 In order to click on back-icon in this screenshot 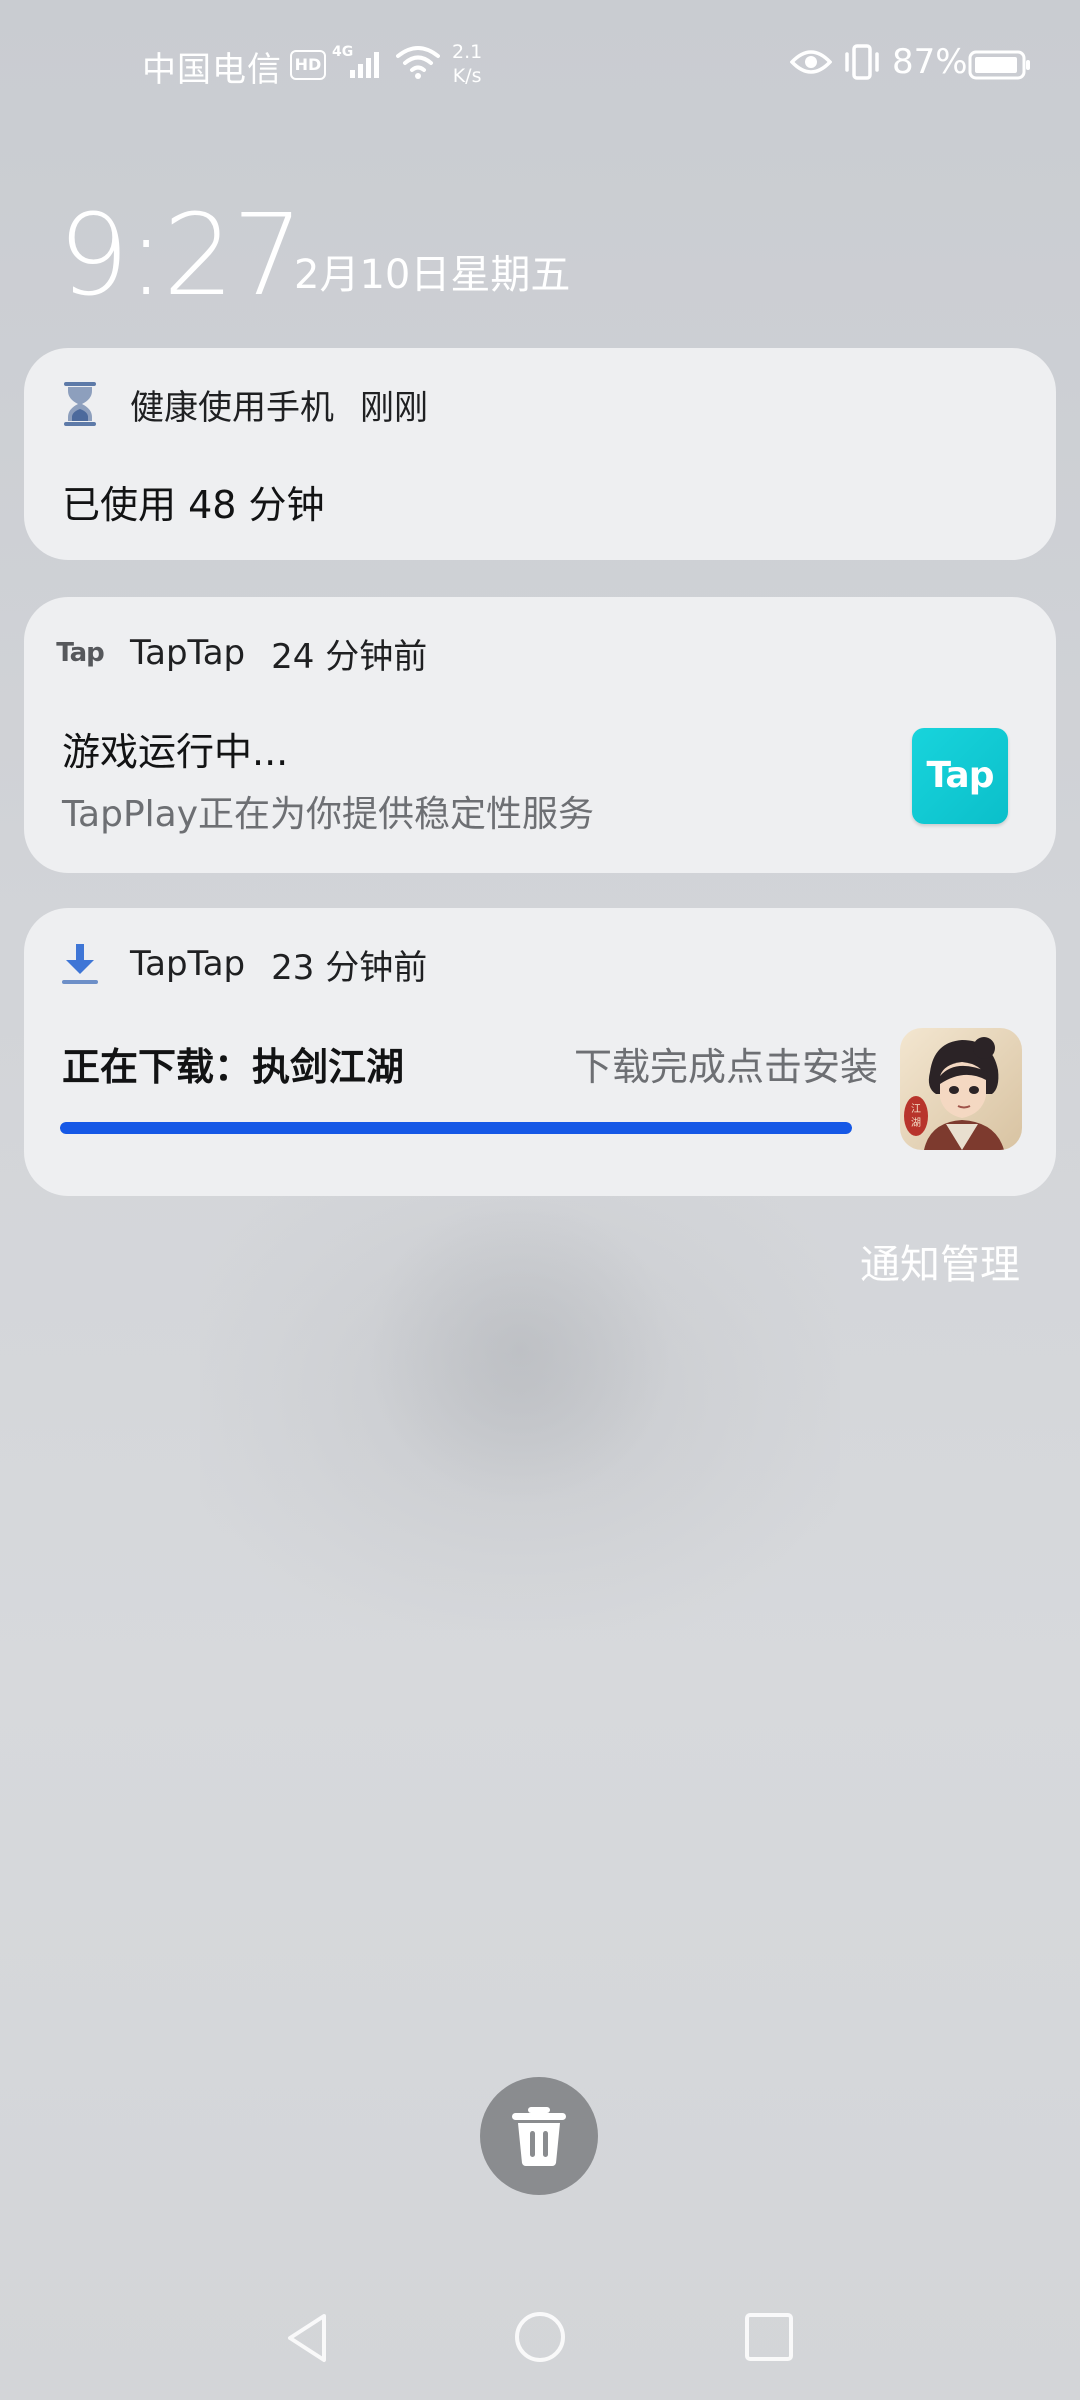, I will do `click(308, 2338)`.